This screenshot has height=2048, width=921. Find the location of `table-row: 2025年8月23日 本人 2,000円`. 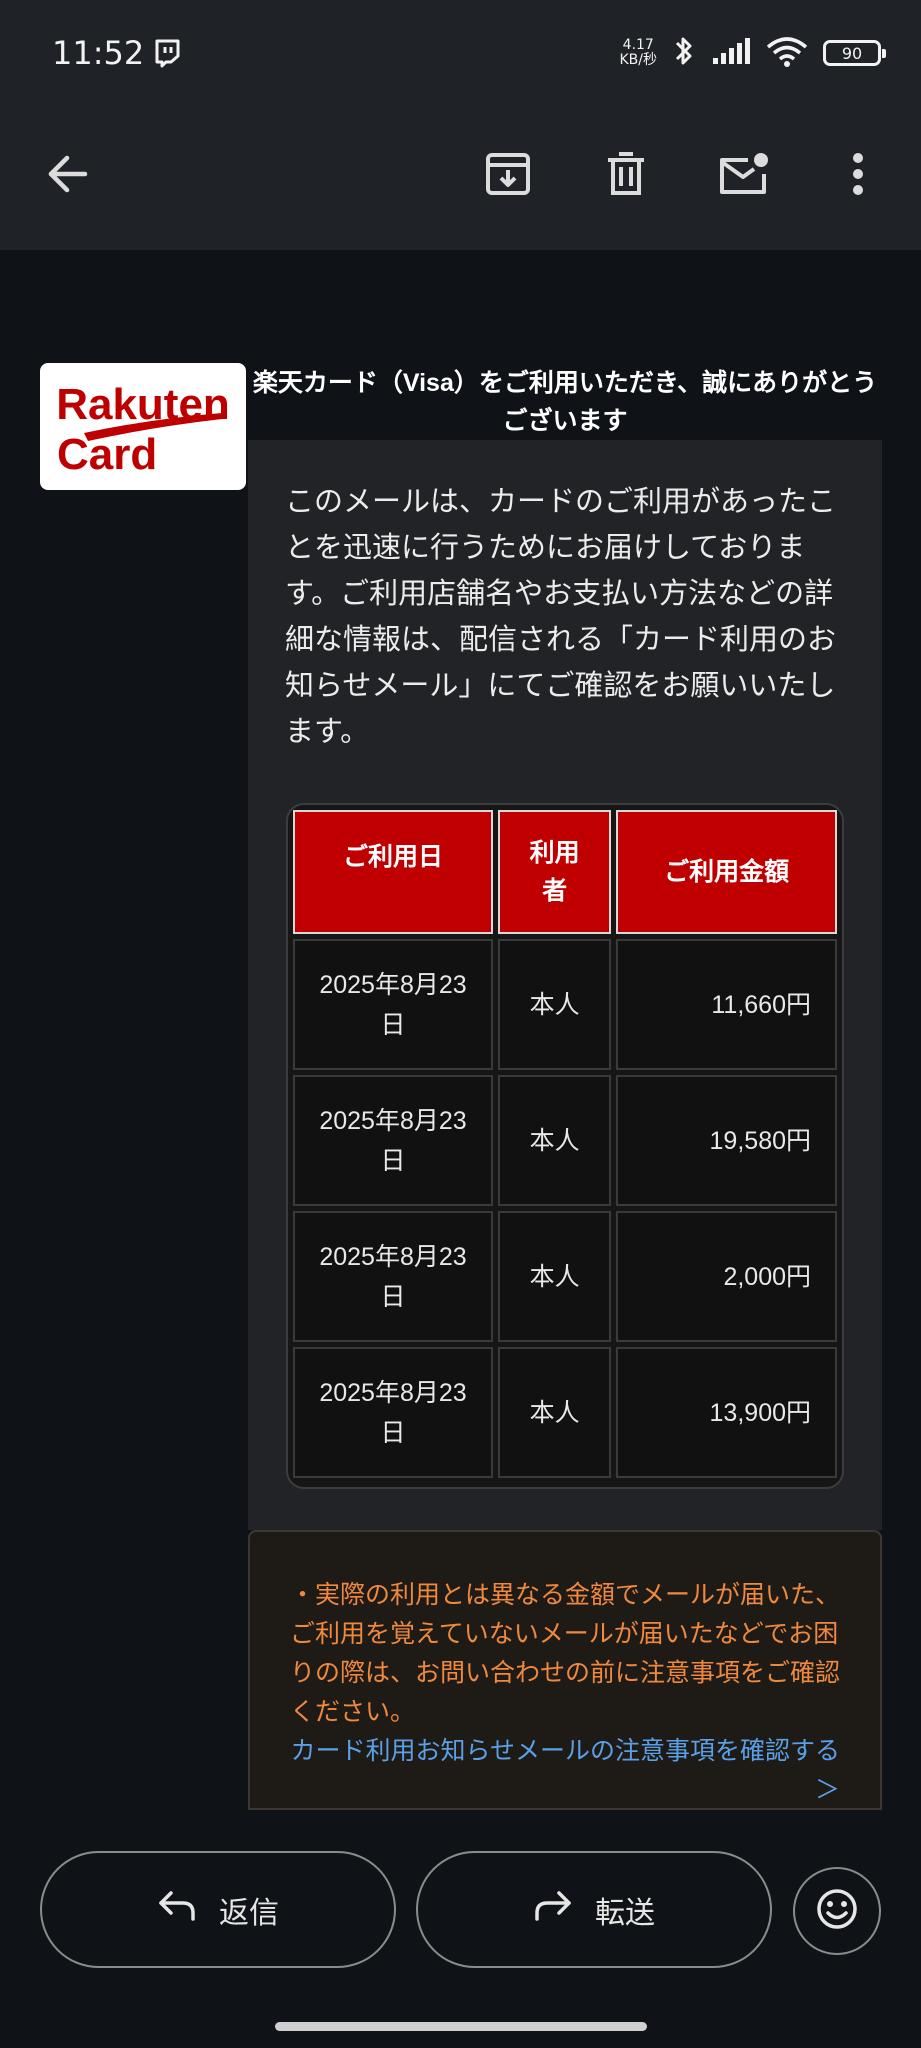

table-row: 2025年8月23日 本人 2,000円 is located at coordinates (565, 1276).